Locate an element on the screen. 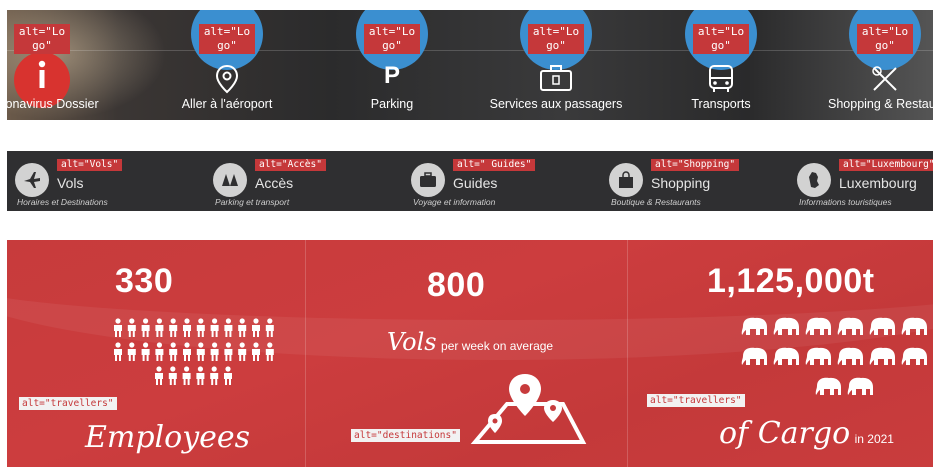  nav-subtitle: Voyage et information is located at coordinates (454, 202).